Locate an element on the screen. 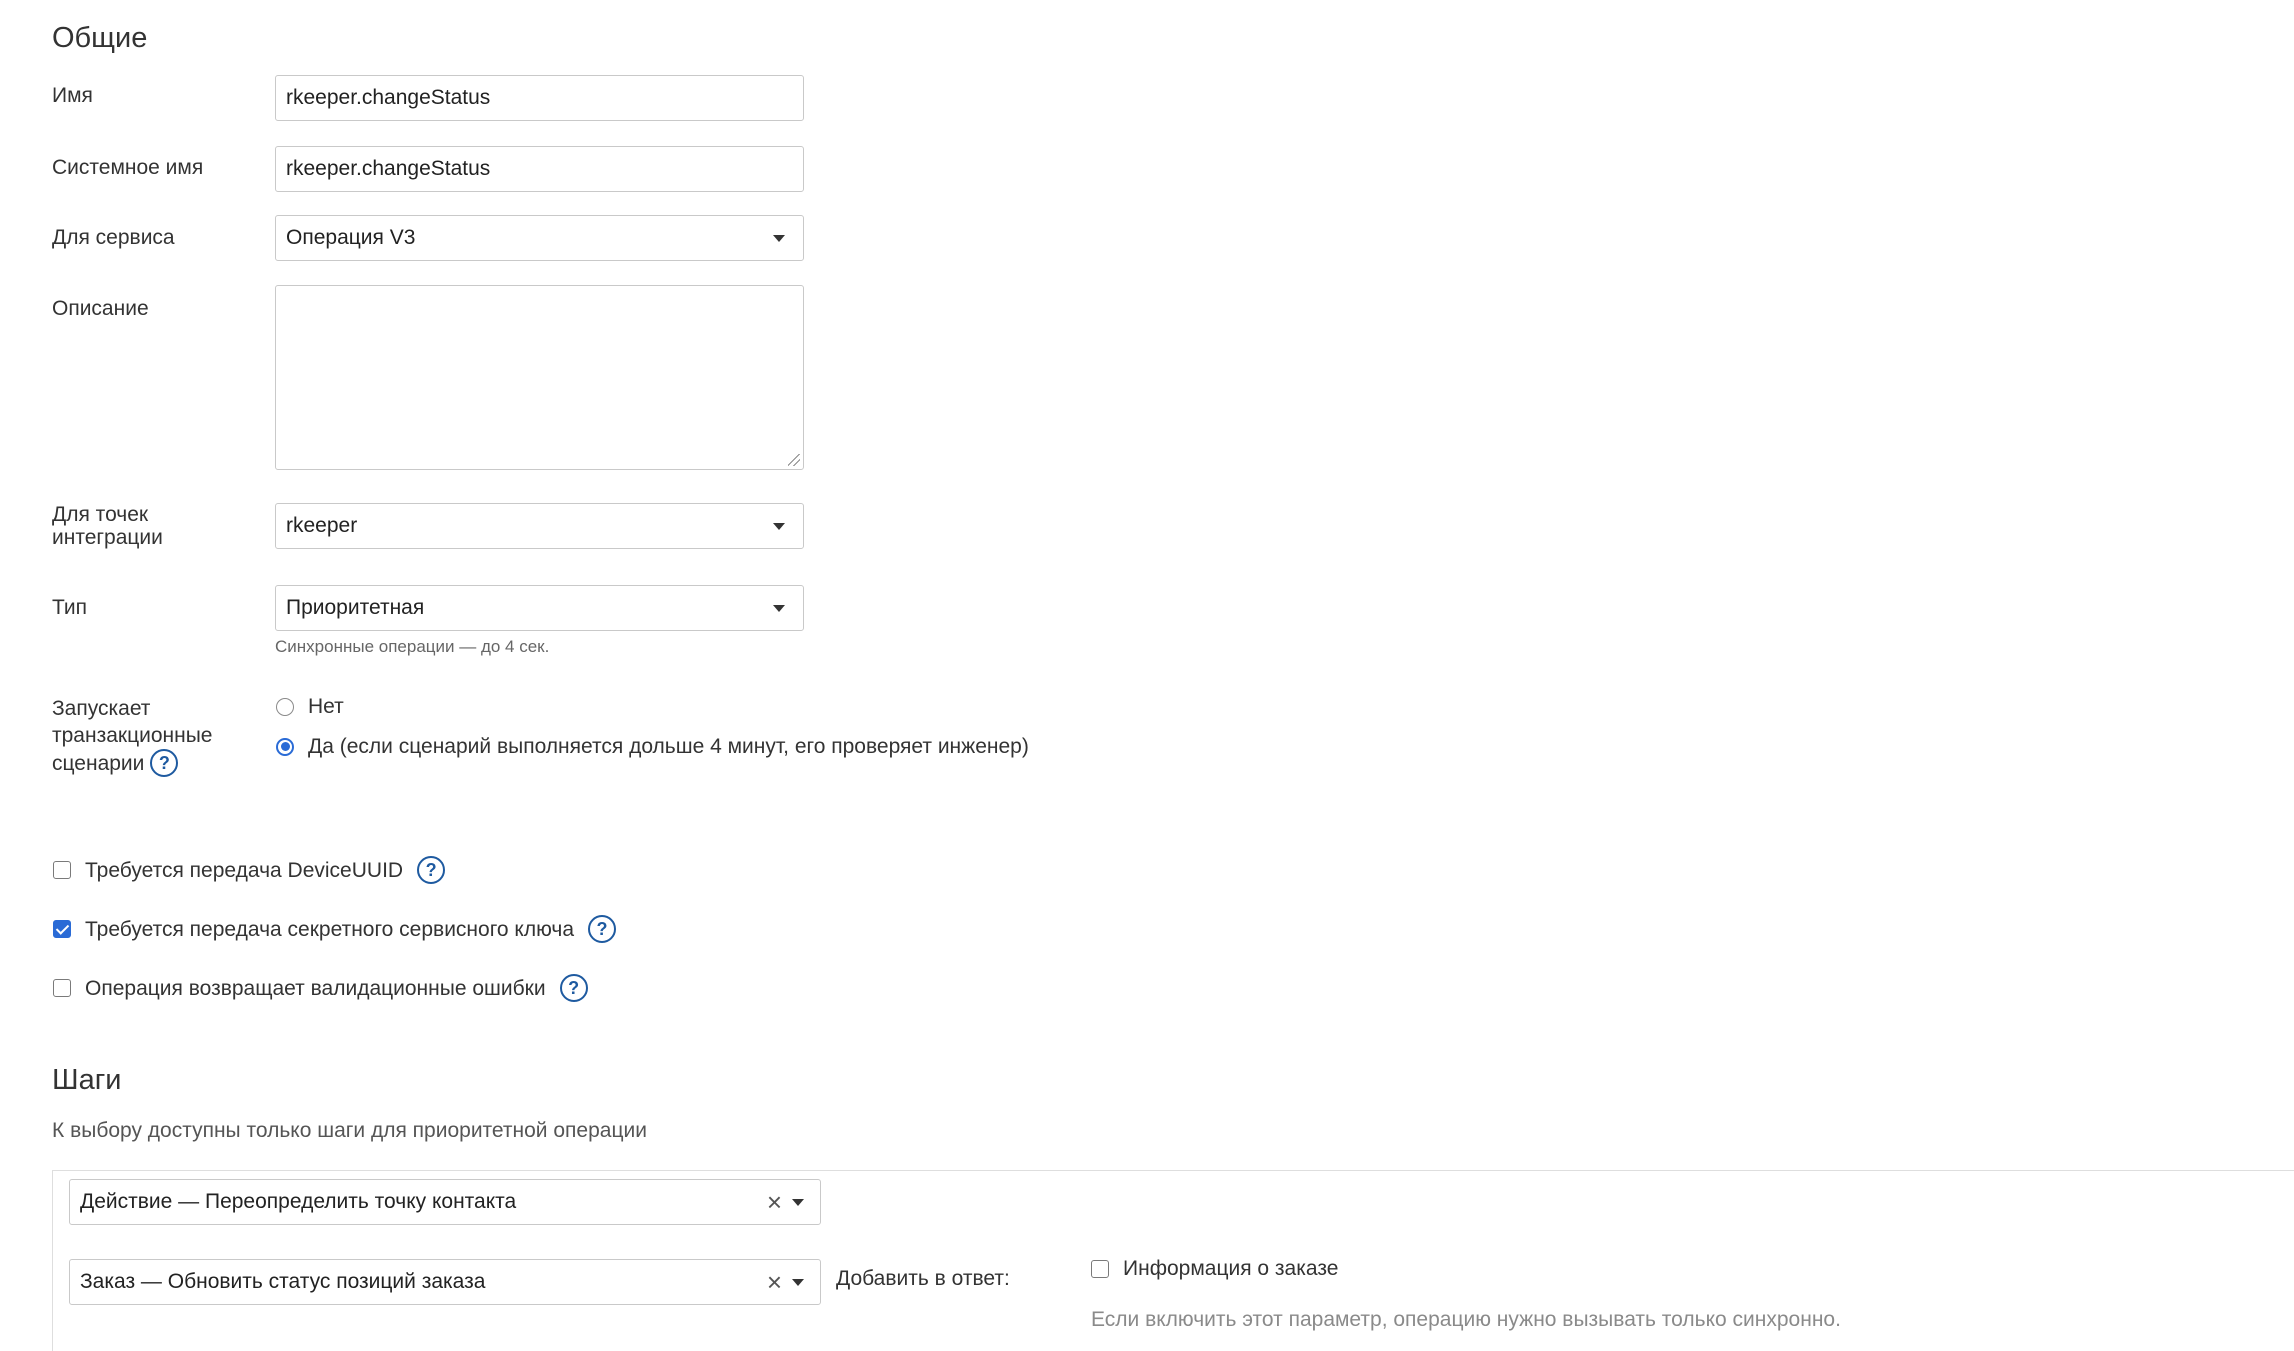  integration-select-value: rkeeper is located at coordinates (322, 525).